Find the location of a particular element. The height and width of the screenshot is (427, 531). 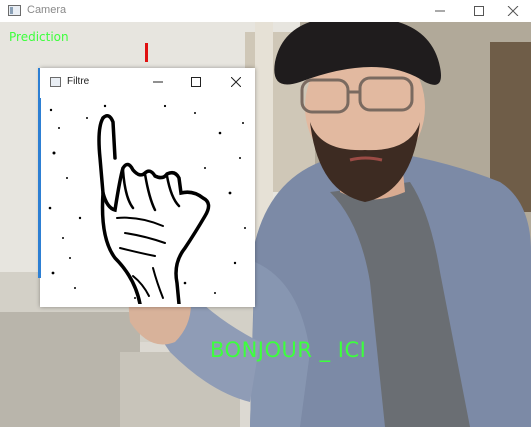

filter-maximize-button is located at coordinates (196, 82).